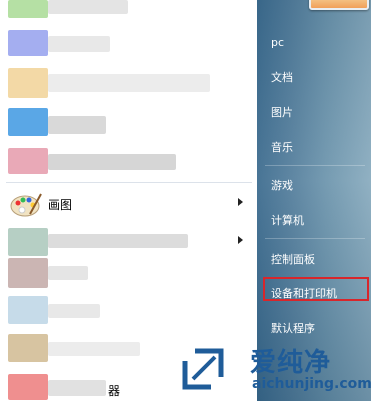 The width and height of the screenshot is (371, 402). I want to click on menu-item-games: 游戏, so click(282, 185).